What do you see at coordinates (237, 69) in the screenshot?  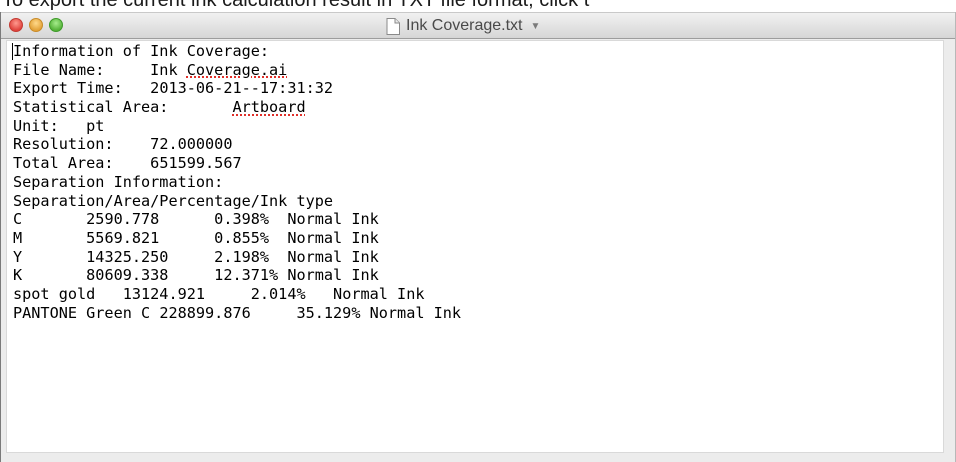 I see `file-name-value-misspelled: Coverage.ai` at bounding box center [237, 69].